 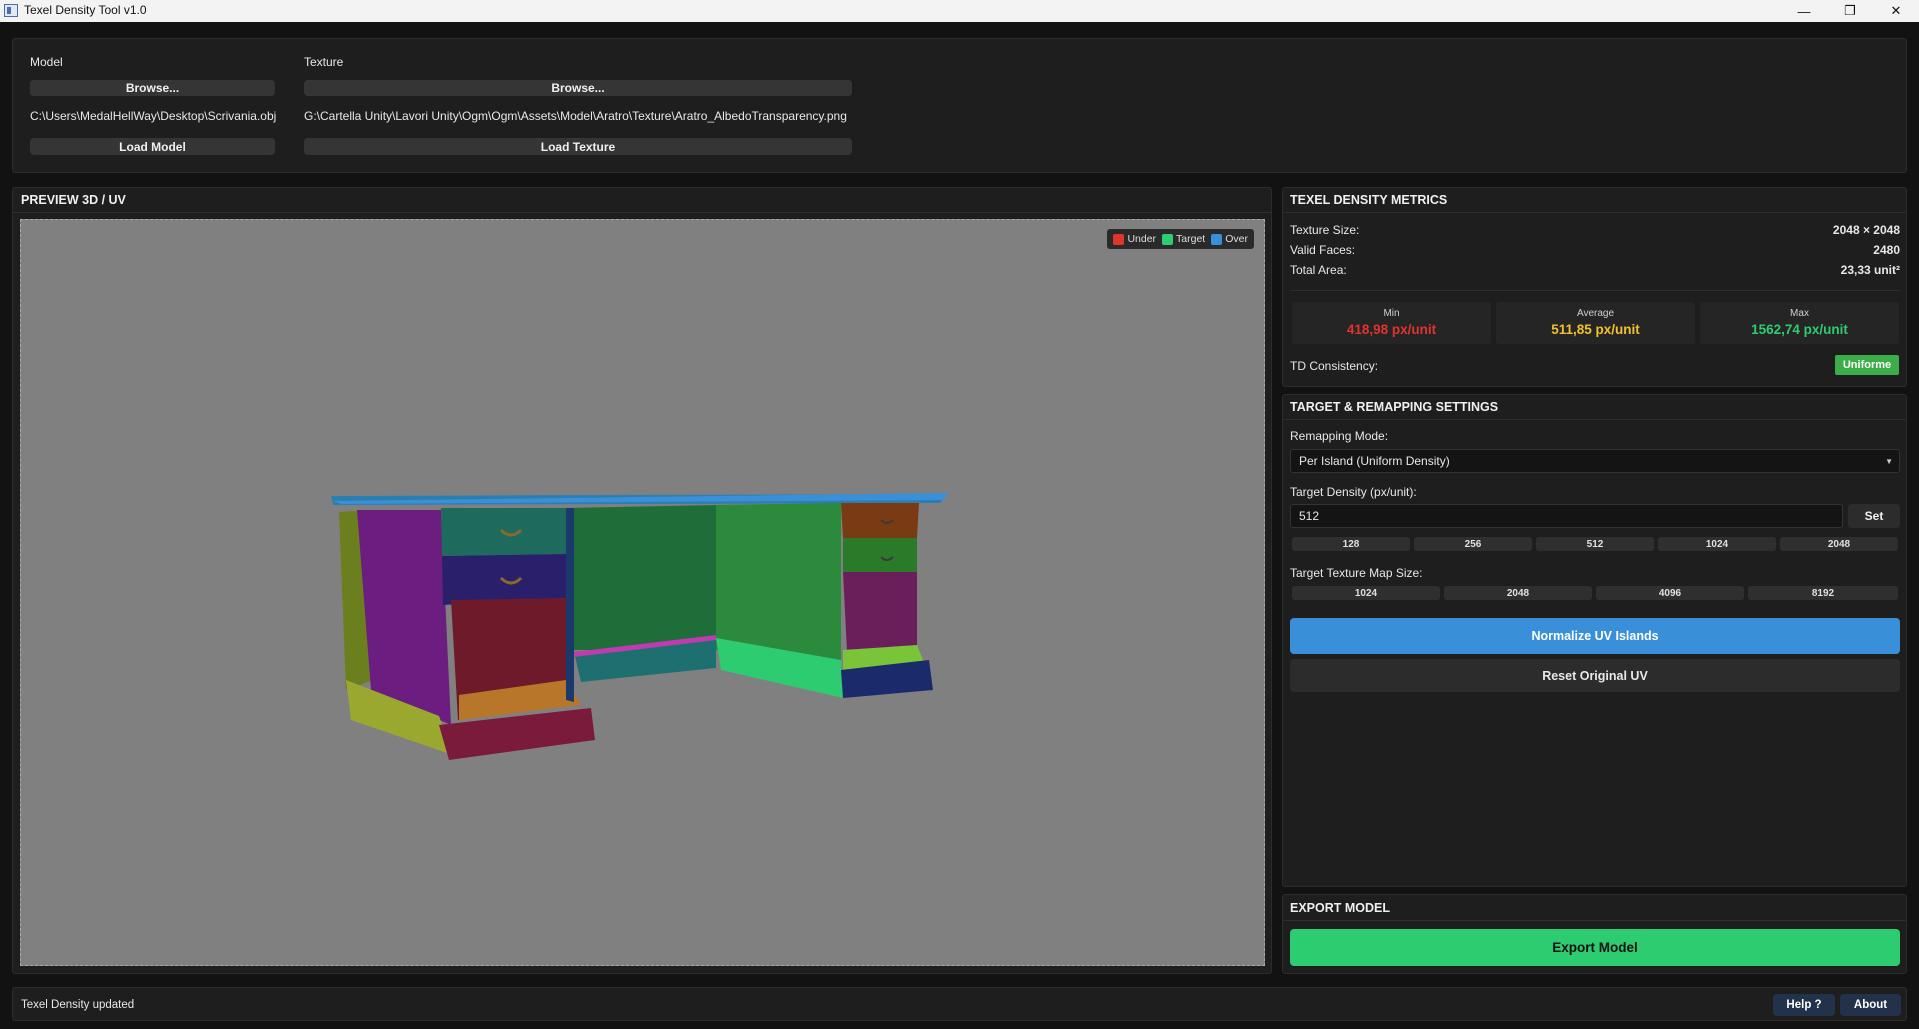 I want to click on export-model-button: Export Model, so click(x=1595, y=947).